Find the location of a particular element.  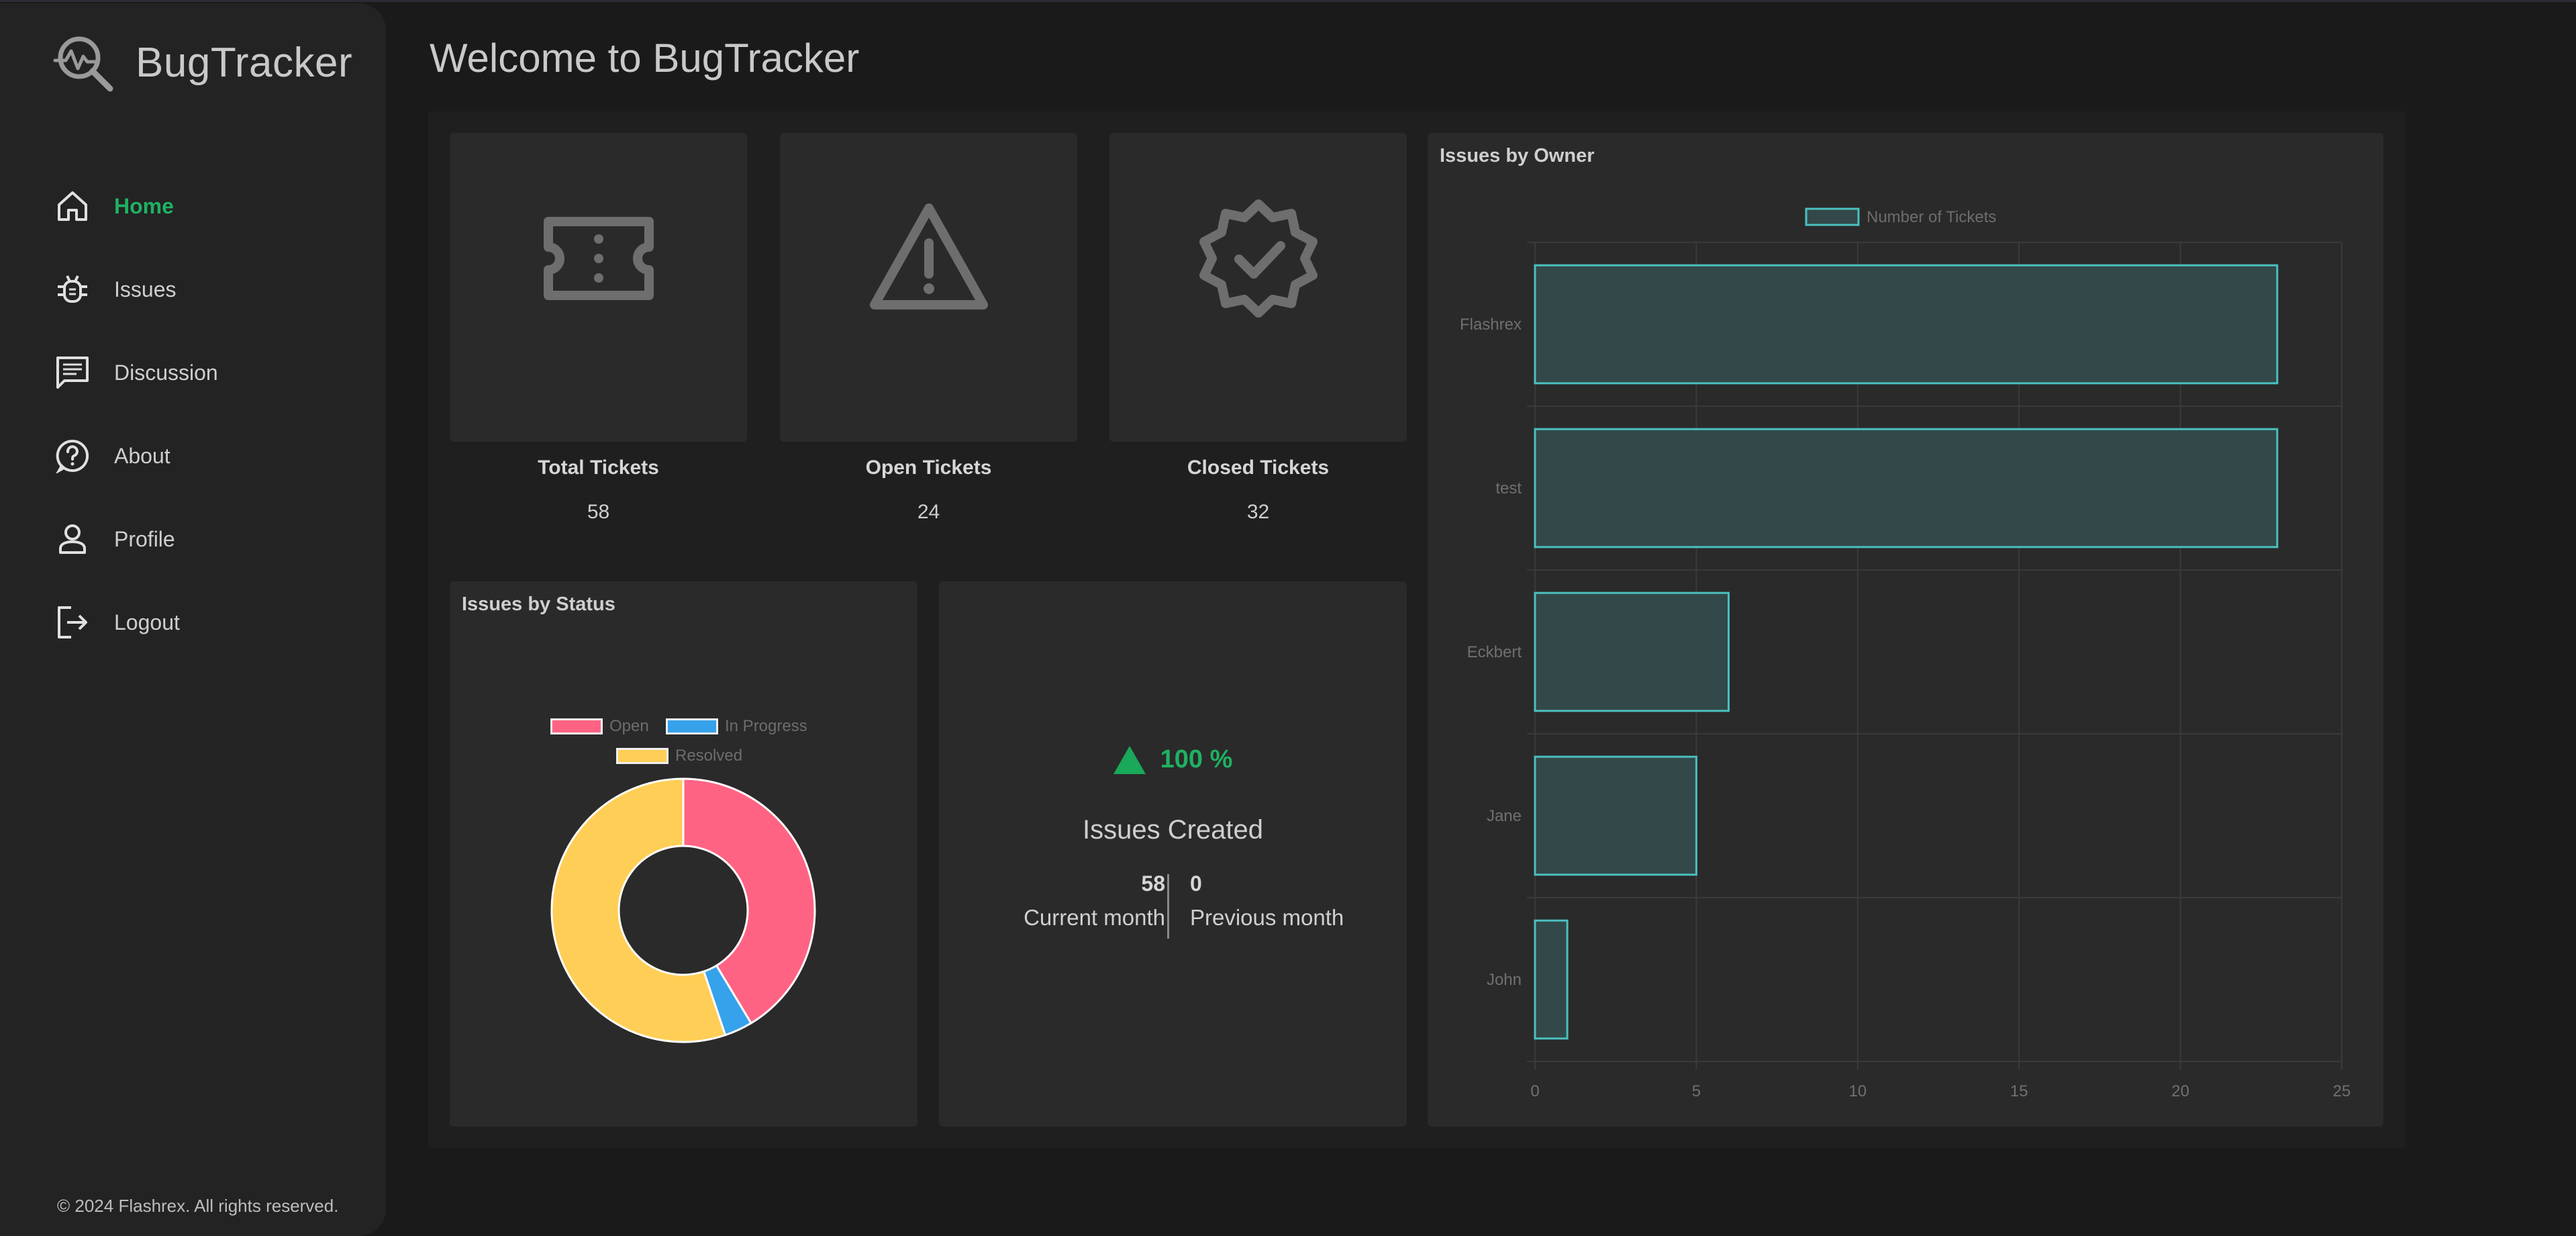

sidebar-item-discussion: Discussion is located at coordinates (136, 372).